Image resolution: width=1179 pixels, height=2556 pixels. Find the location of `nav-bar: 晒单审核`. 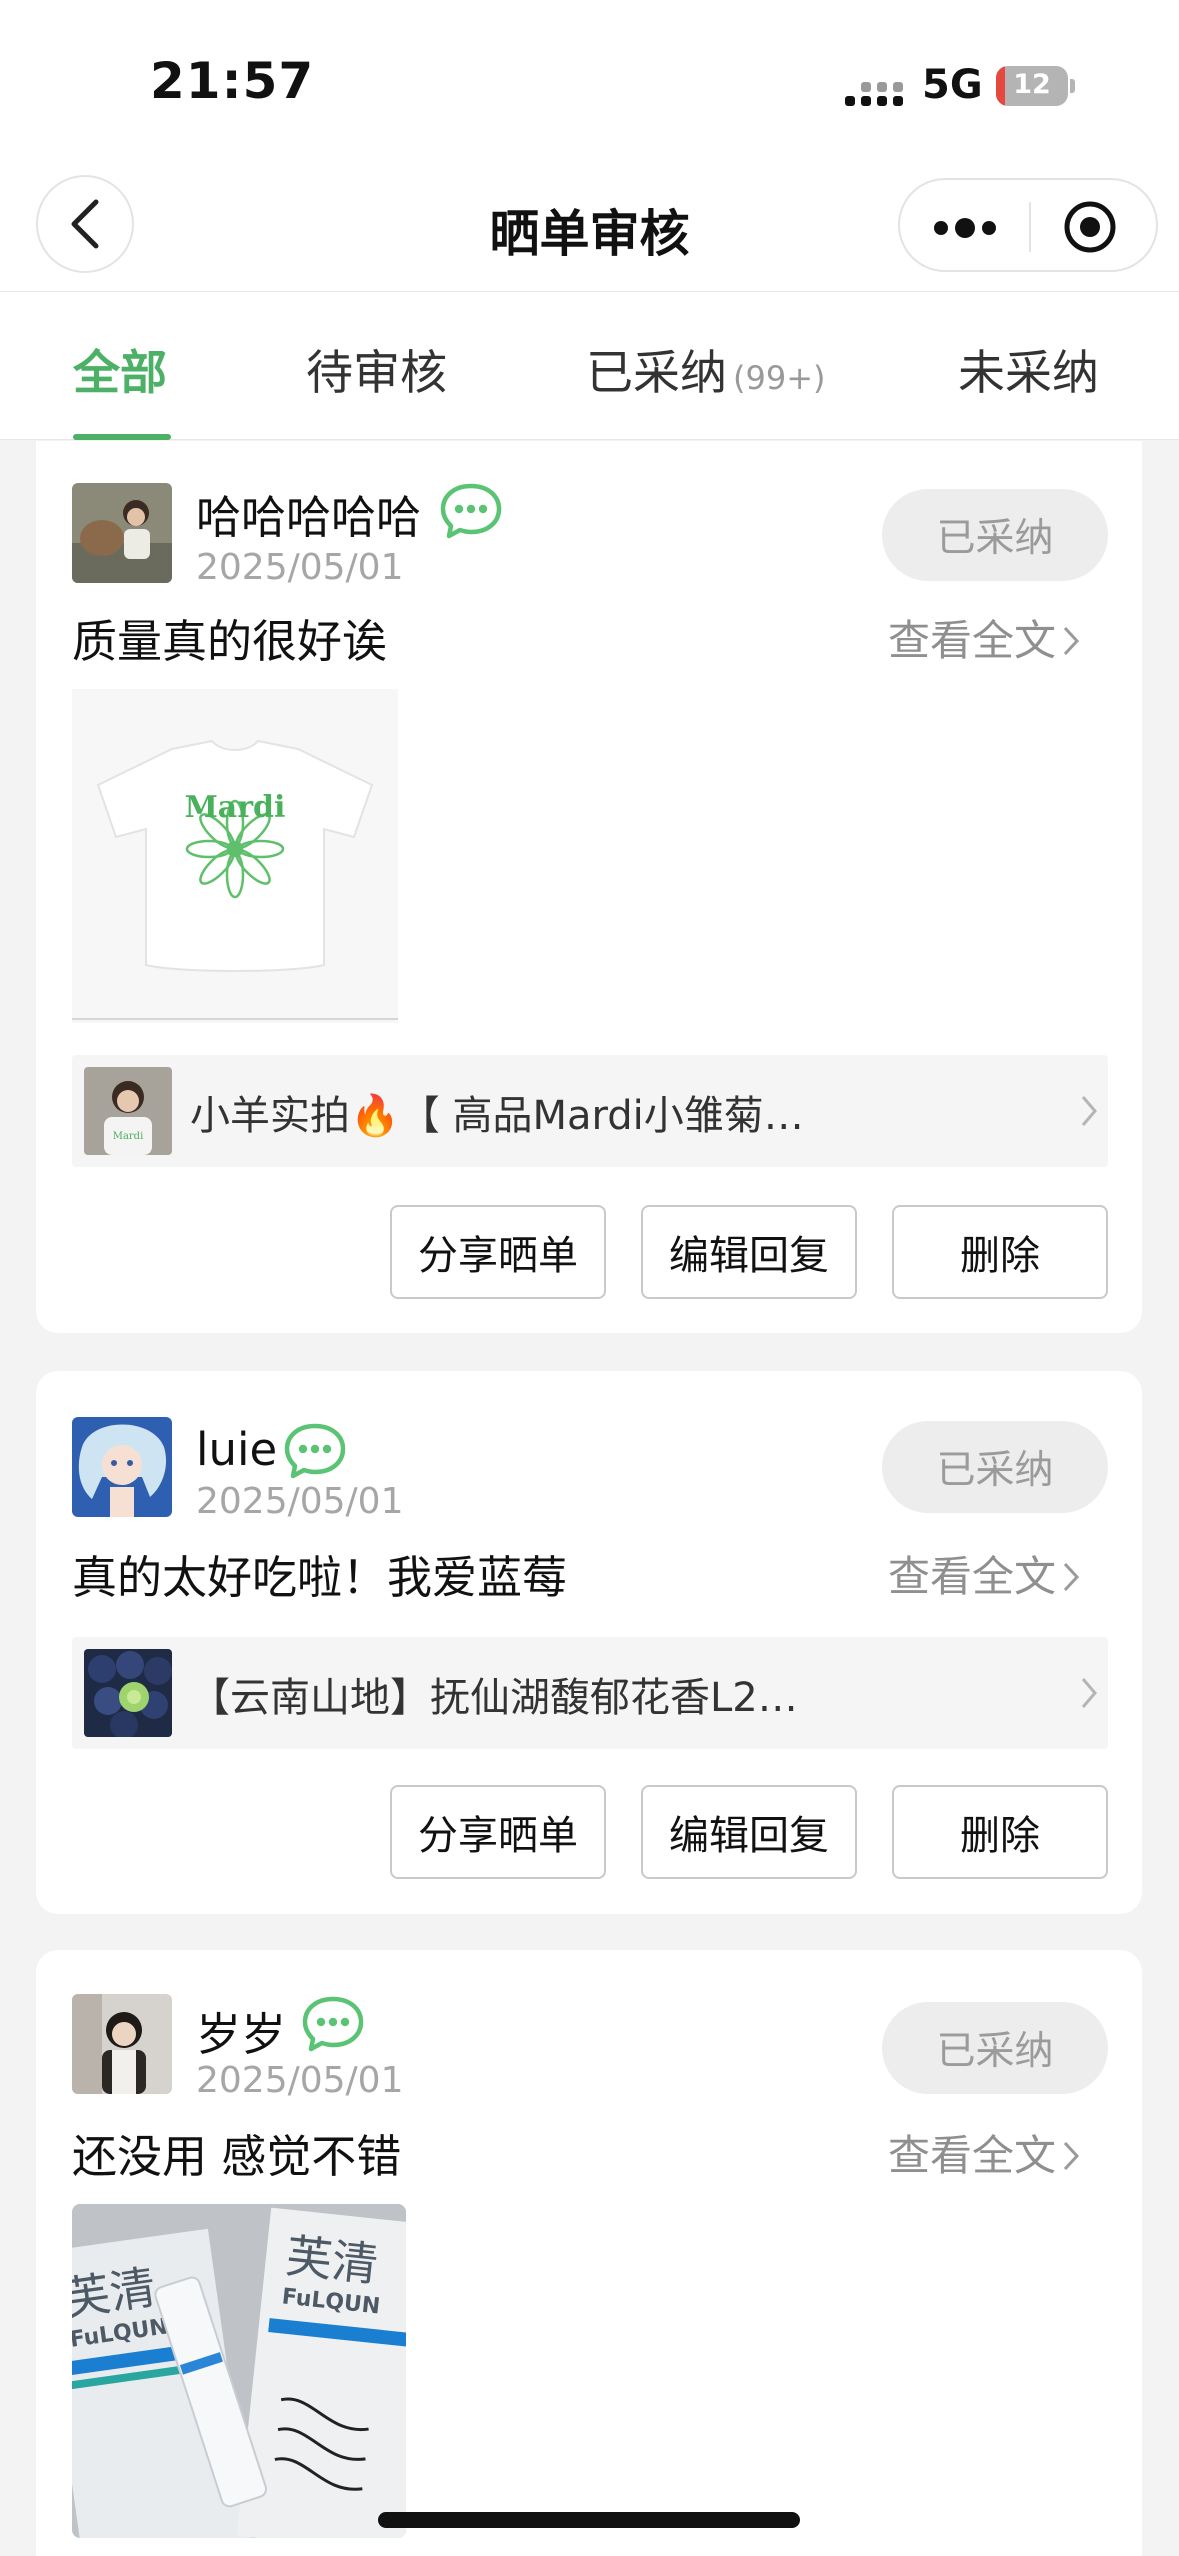

nav-bar: 晒单审核 is located at coordinates (589, 226).